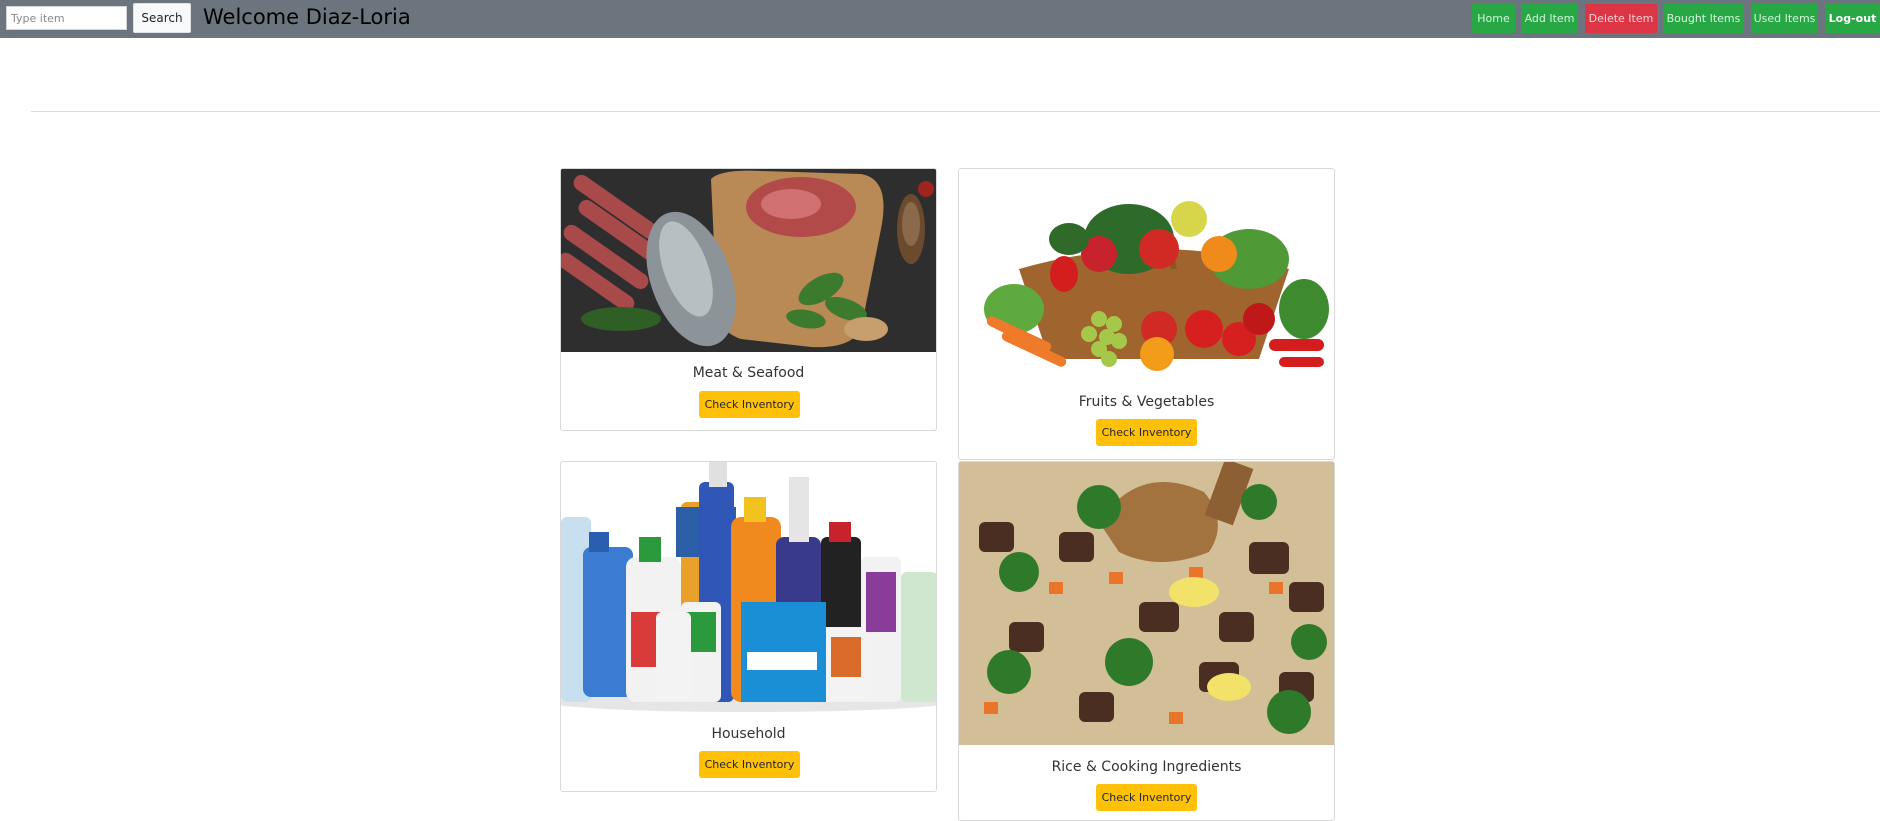  I want to click on card-title: Meat & Seafood, so click(748, 373).